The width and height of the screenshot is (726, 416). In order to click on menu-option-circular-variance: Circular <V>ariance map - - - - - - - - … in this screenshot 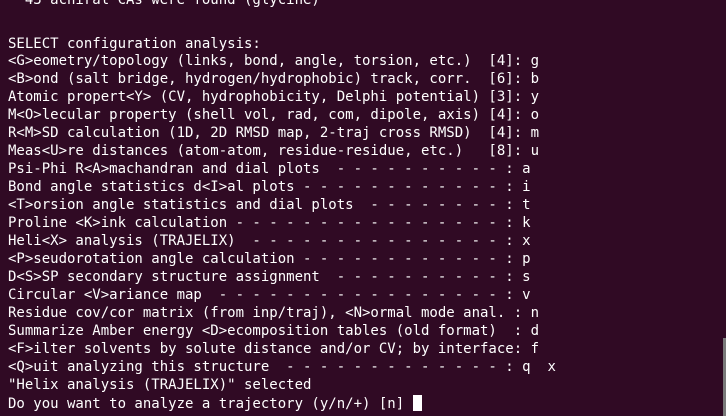, I will do `click(269, 295)`.